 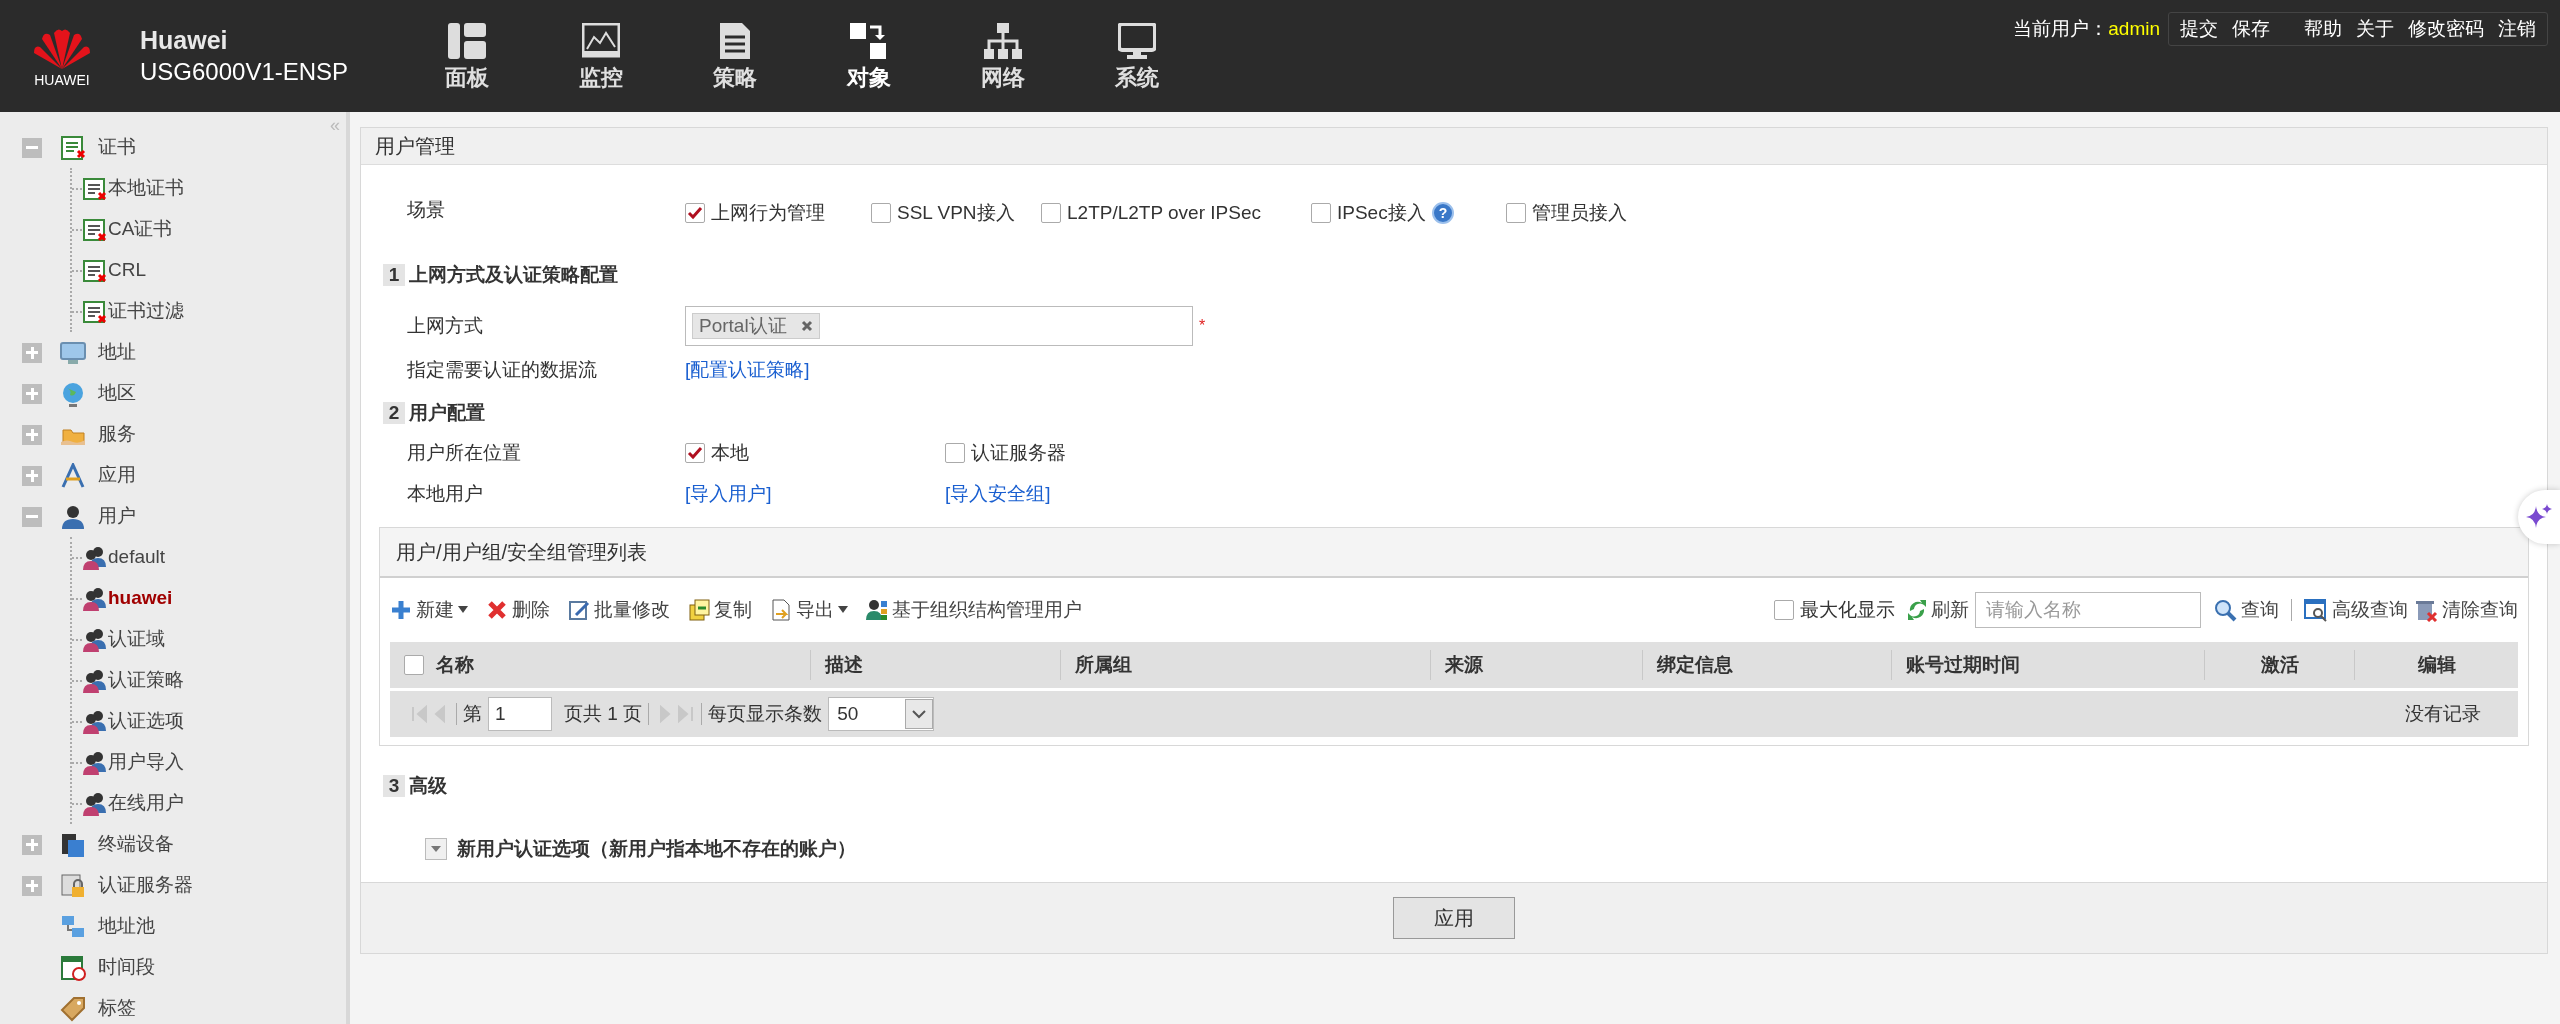 What do you see at coordinates (806, 326) in the screenshot?
I see `remove-icon` at bounding box center [806, 326].